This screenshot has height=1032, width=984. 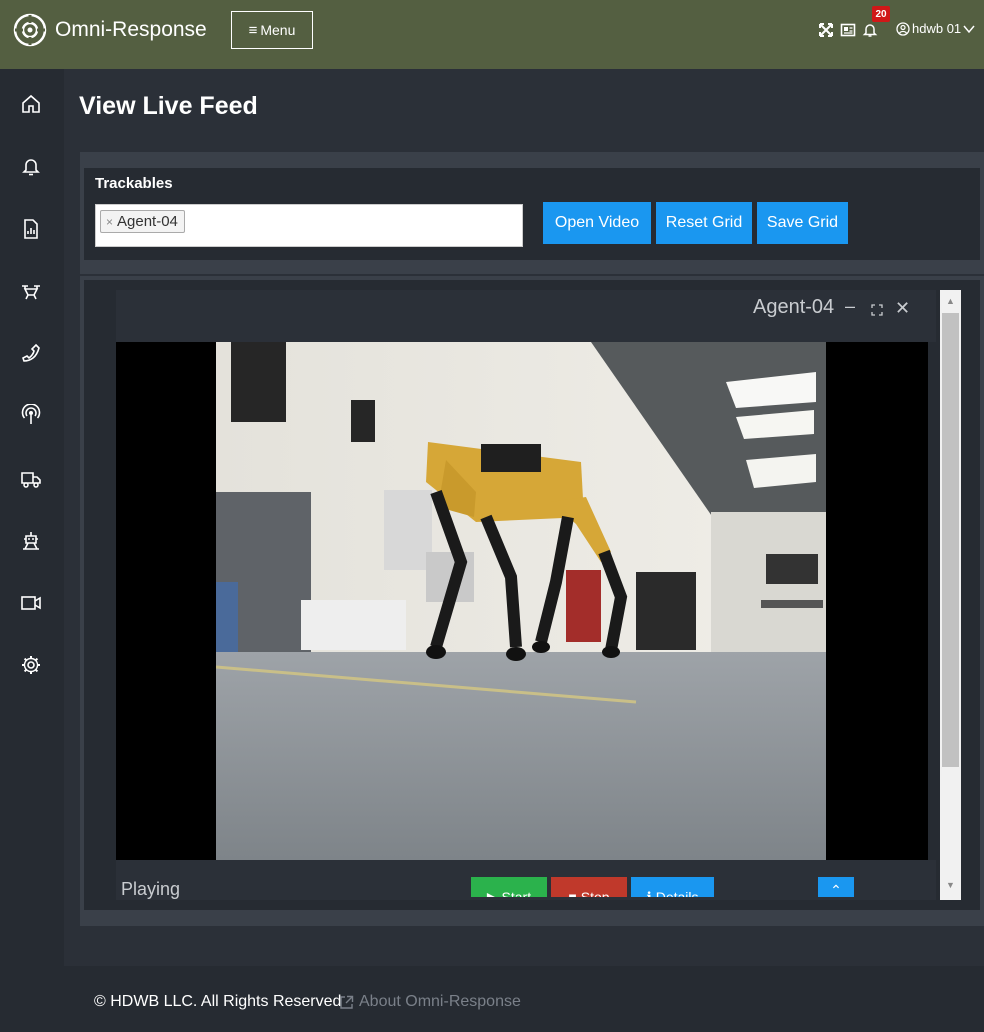 I want to click on brand-name: Omni-Response, so click(x=131, y=29).